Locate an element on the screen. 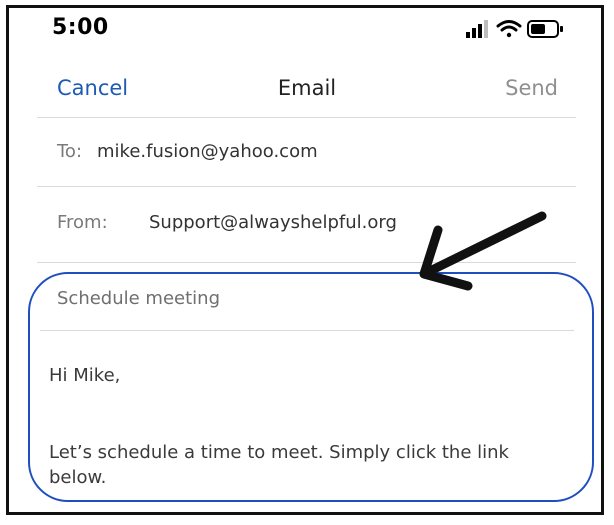 This screenshot has height=525, width=614. arrow-annotation-icon is located at coordinates (483, 251).